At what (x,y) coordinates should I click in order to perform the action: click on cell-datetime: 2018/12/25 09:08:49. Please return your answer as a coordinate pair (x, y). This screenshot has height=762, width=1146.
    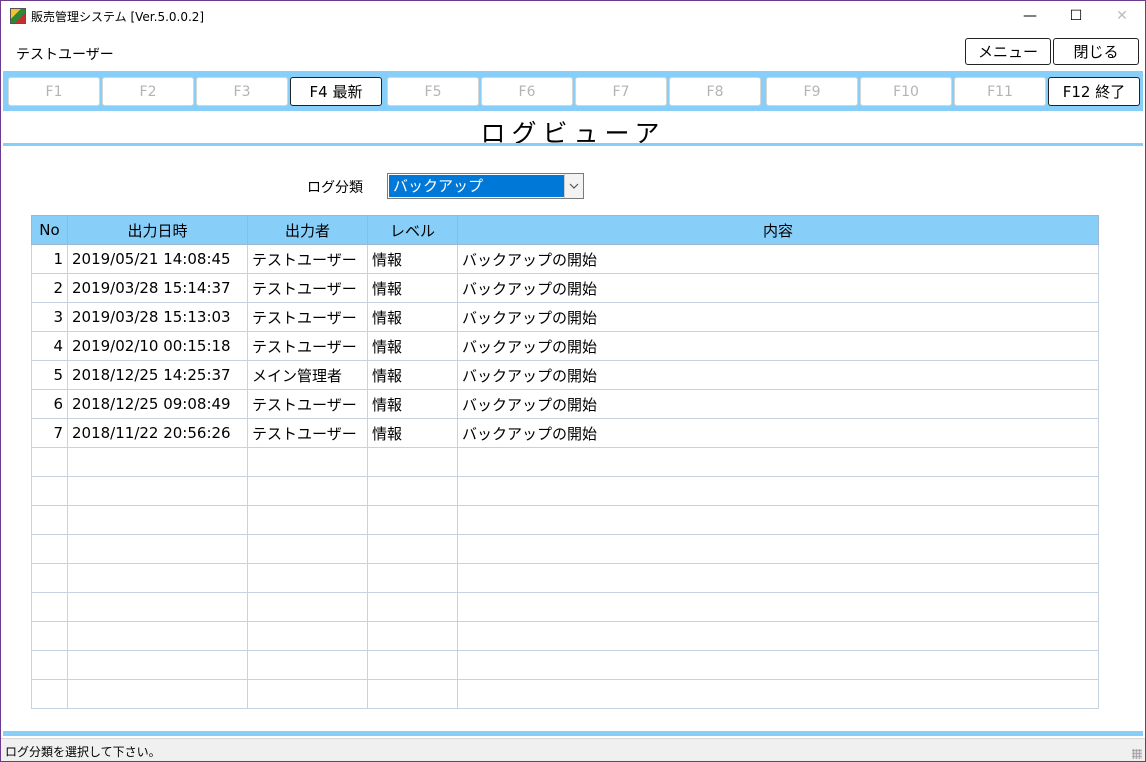
    Looking at the image, I should click on (157, 404).